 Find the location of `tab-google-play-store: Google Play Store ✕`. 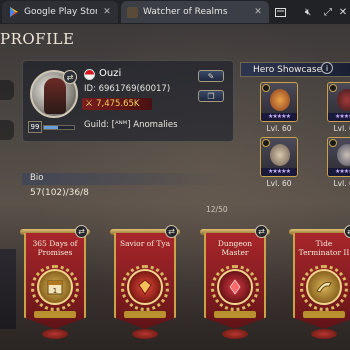

tab-google-play-store: Google Play Store ✕ is located at coordinates (60, 12).